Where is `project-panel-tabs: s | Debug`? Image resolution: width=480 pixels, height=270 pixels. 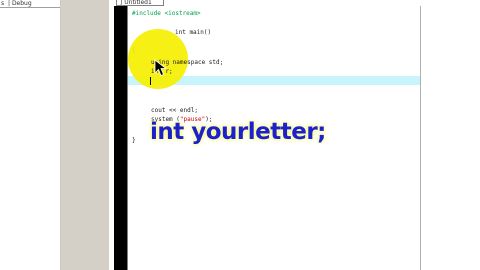
project-panel-tabs: s | Debug is located at coordinates (30, 4).